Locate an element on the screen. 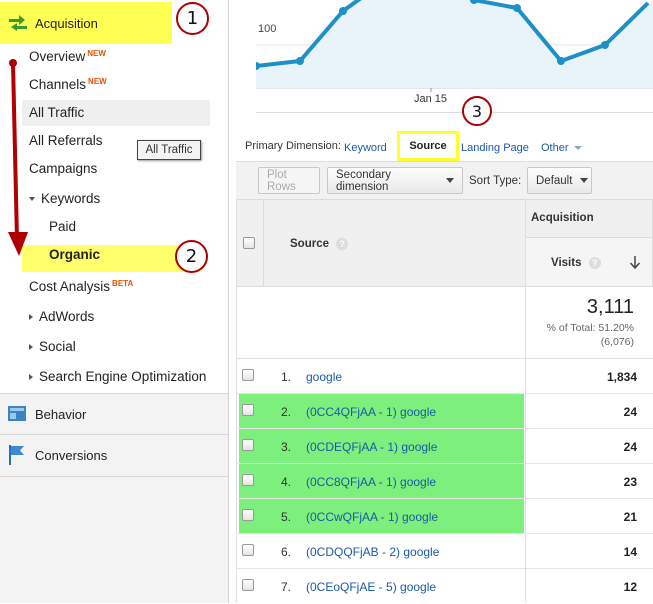 This screenshot has height=604, width=653. row-number: 3. is located at coordinates (286, 447).